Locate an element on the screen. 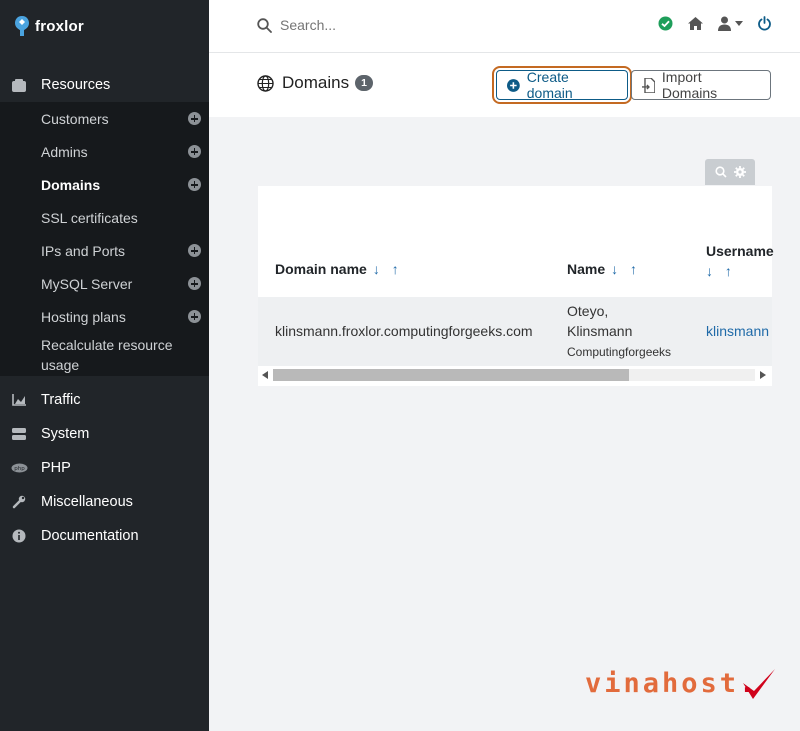 This screenshot has height=731, width=800. power-icon is located at coordinates (764, 23).